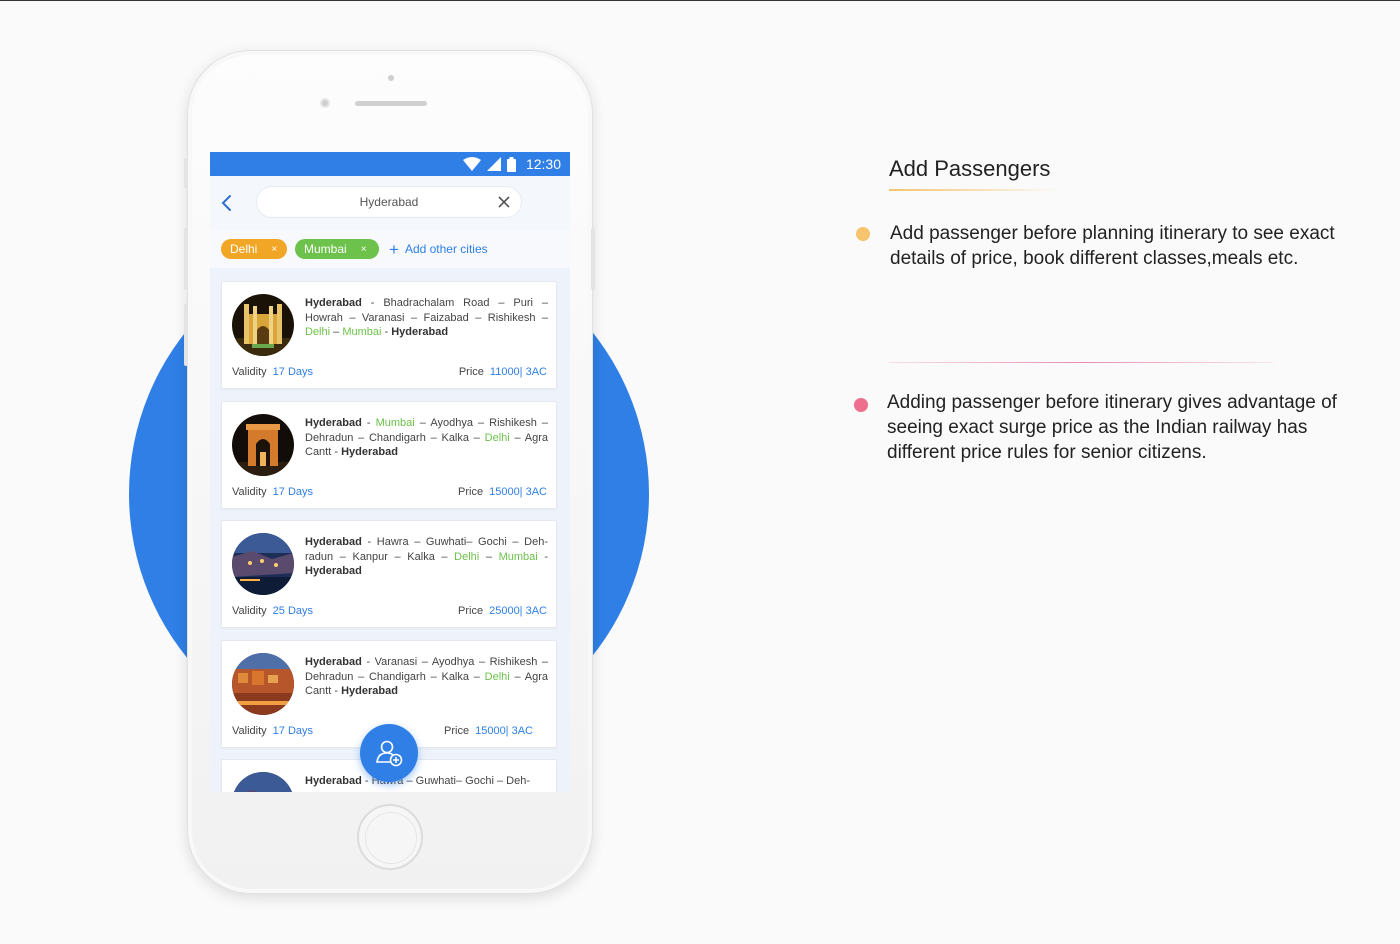 The image size is (1400, 944). Describe the element at coordinates (325, 103) in the screenshot. I see `phone-camera` at that location.